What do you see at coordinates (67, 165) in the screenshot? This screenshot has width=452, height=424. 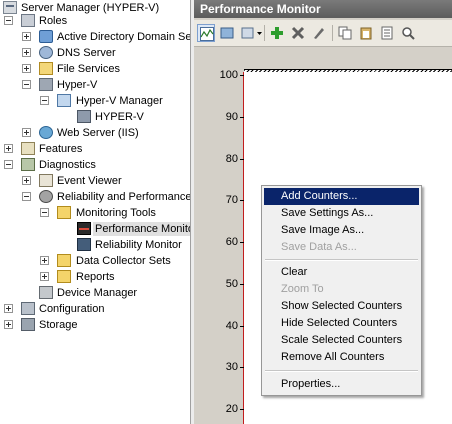 I see `tree-label: Diagnostics` at bounding box center [67, 165].